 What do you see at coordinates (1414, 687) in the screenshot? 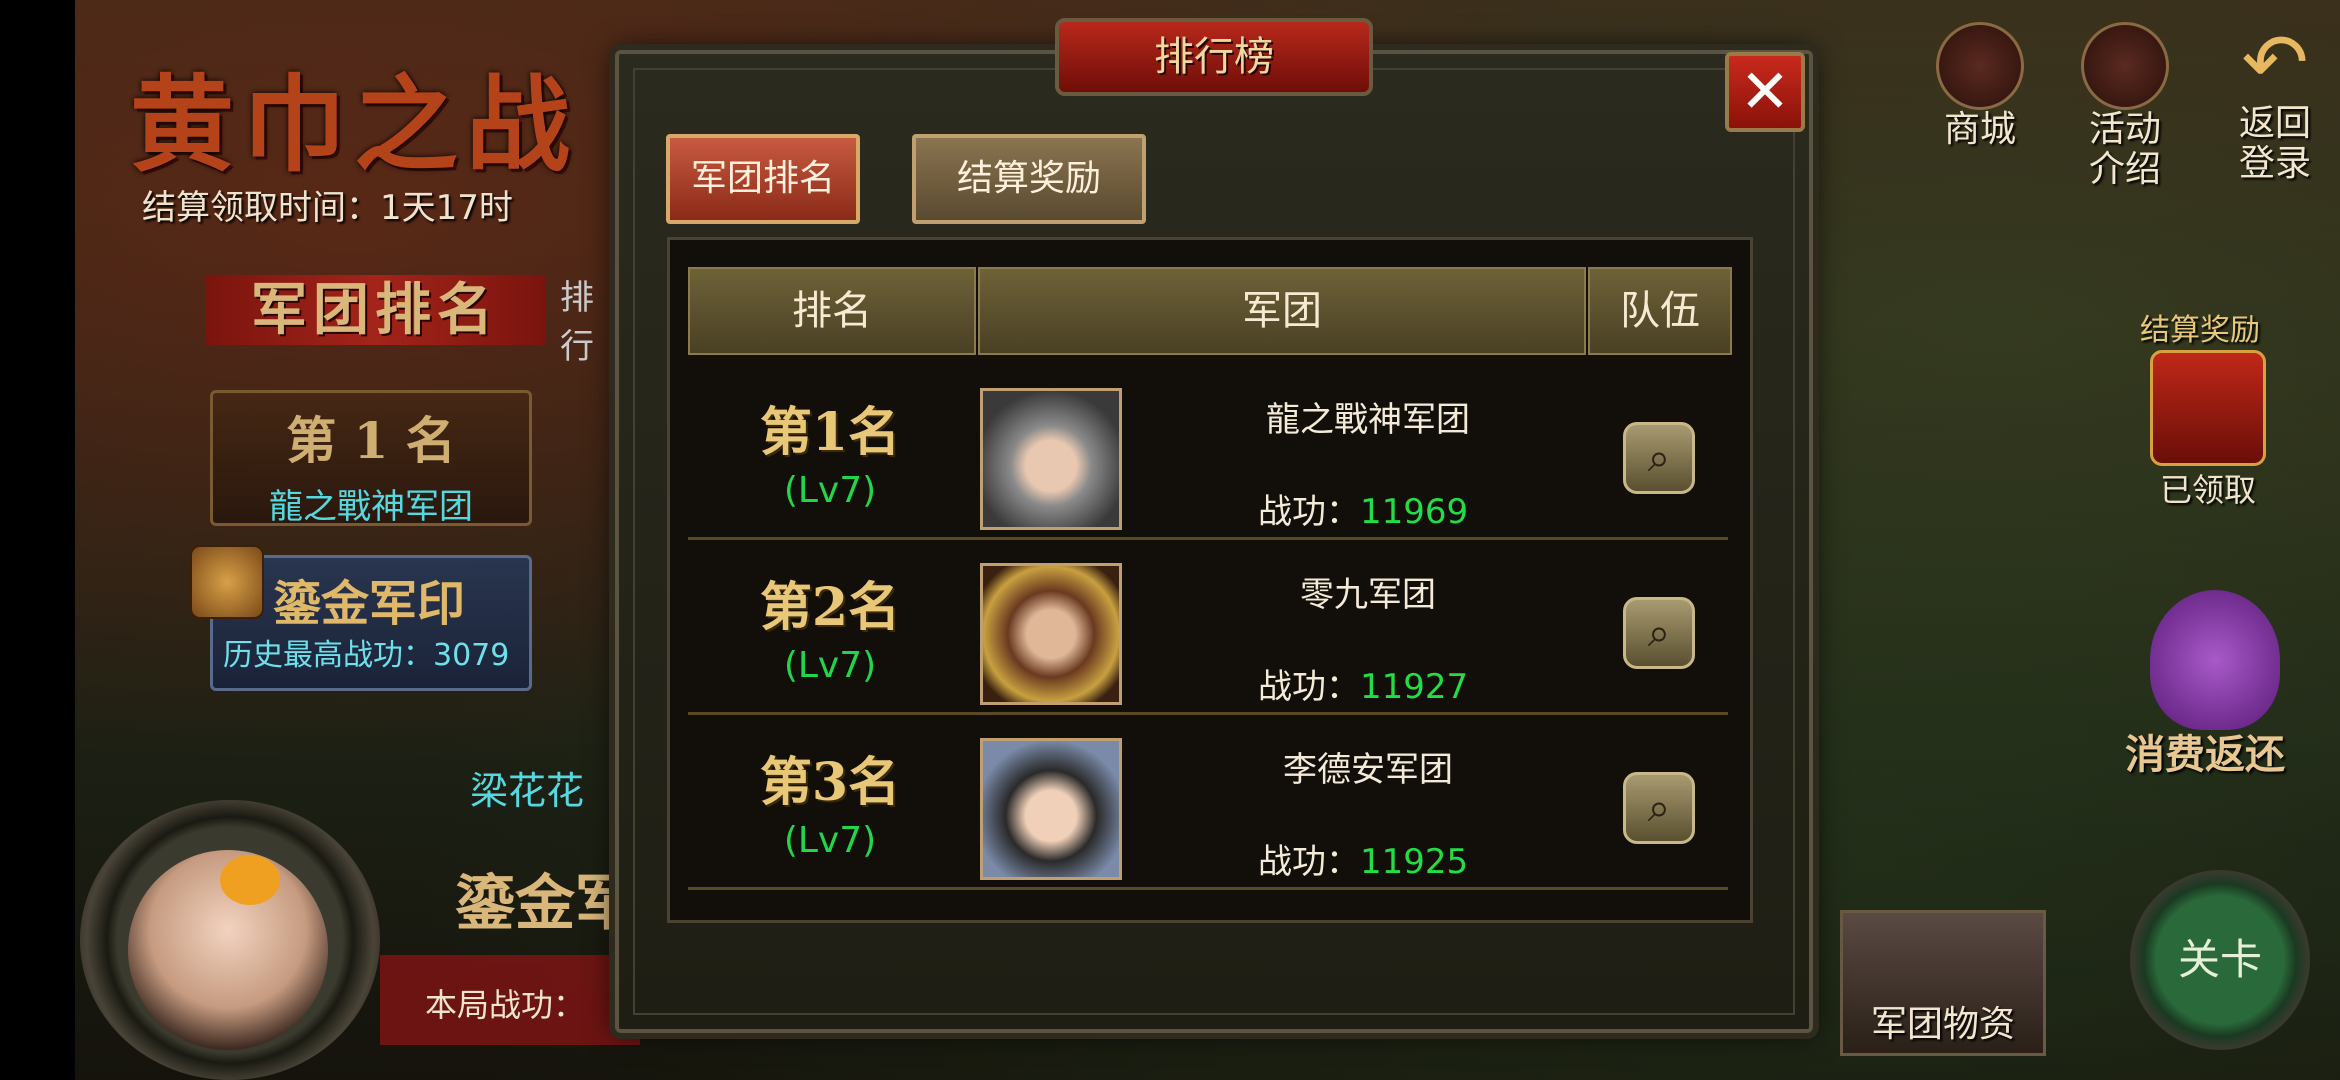
I see `merit-value: 11927` at bounding box center [1414, 687].